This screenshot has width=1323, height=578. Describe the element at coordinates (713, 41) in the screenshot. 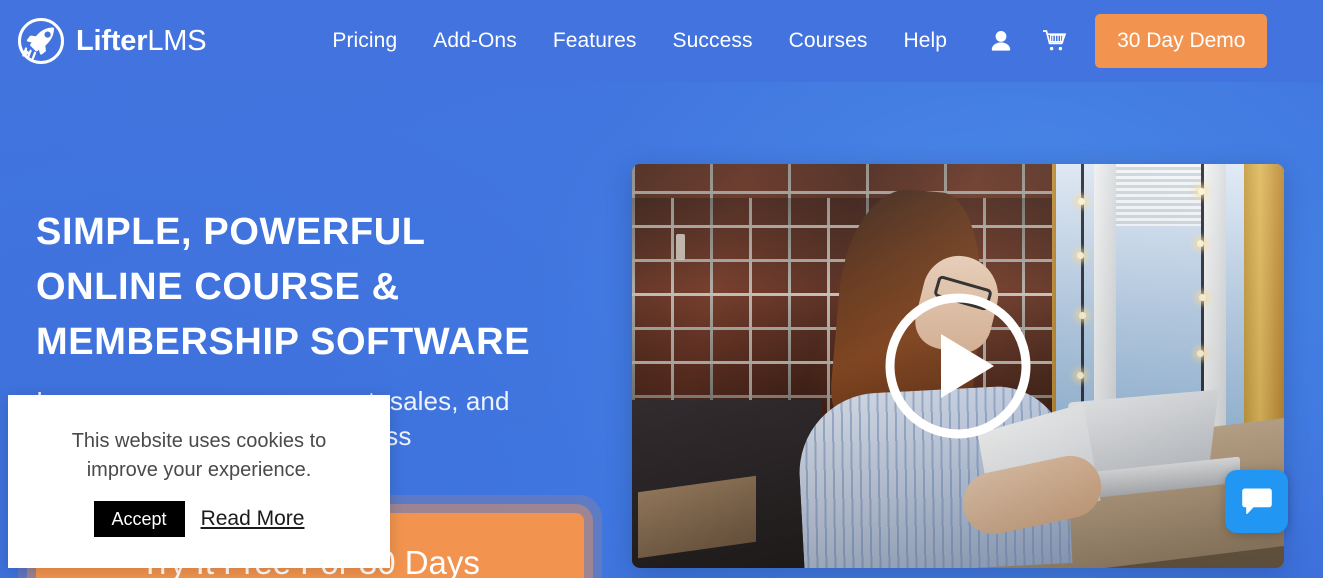

I see `nav-item-success: Success` at that location.